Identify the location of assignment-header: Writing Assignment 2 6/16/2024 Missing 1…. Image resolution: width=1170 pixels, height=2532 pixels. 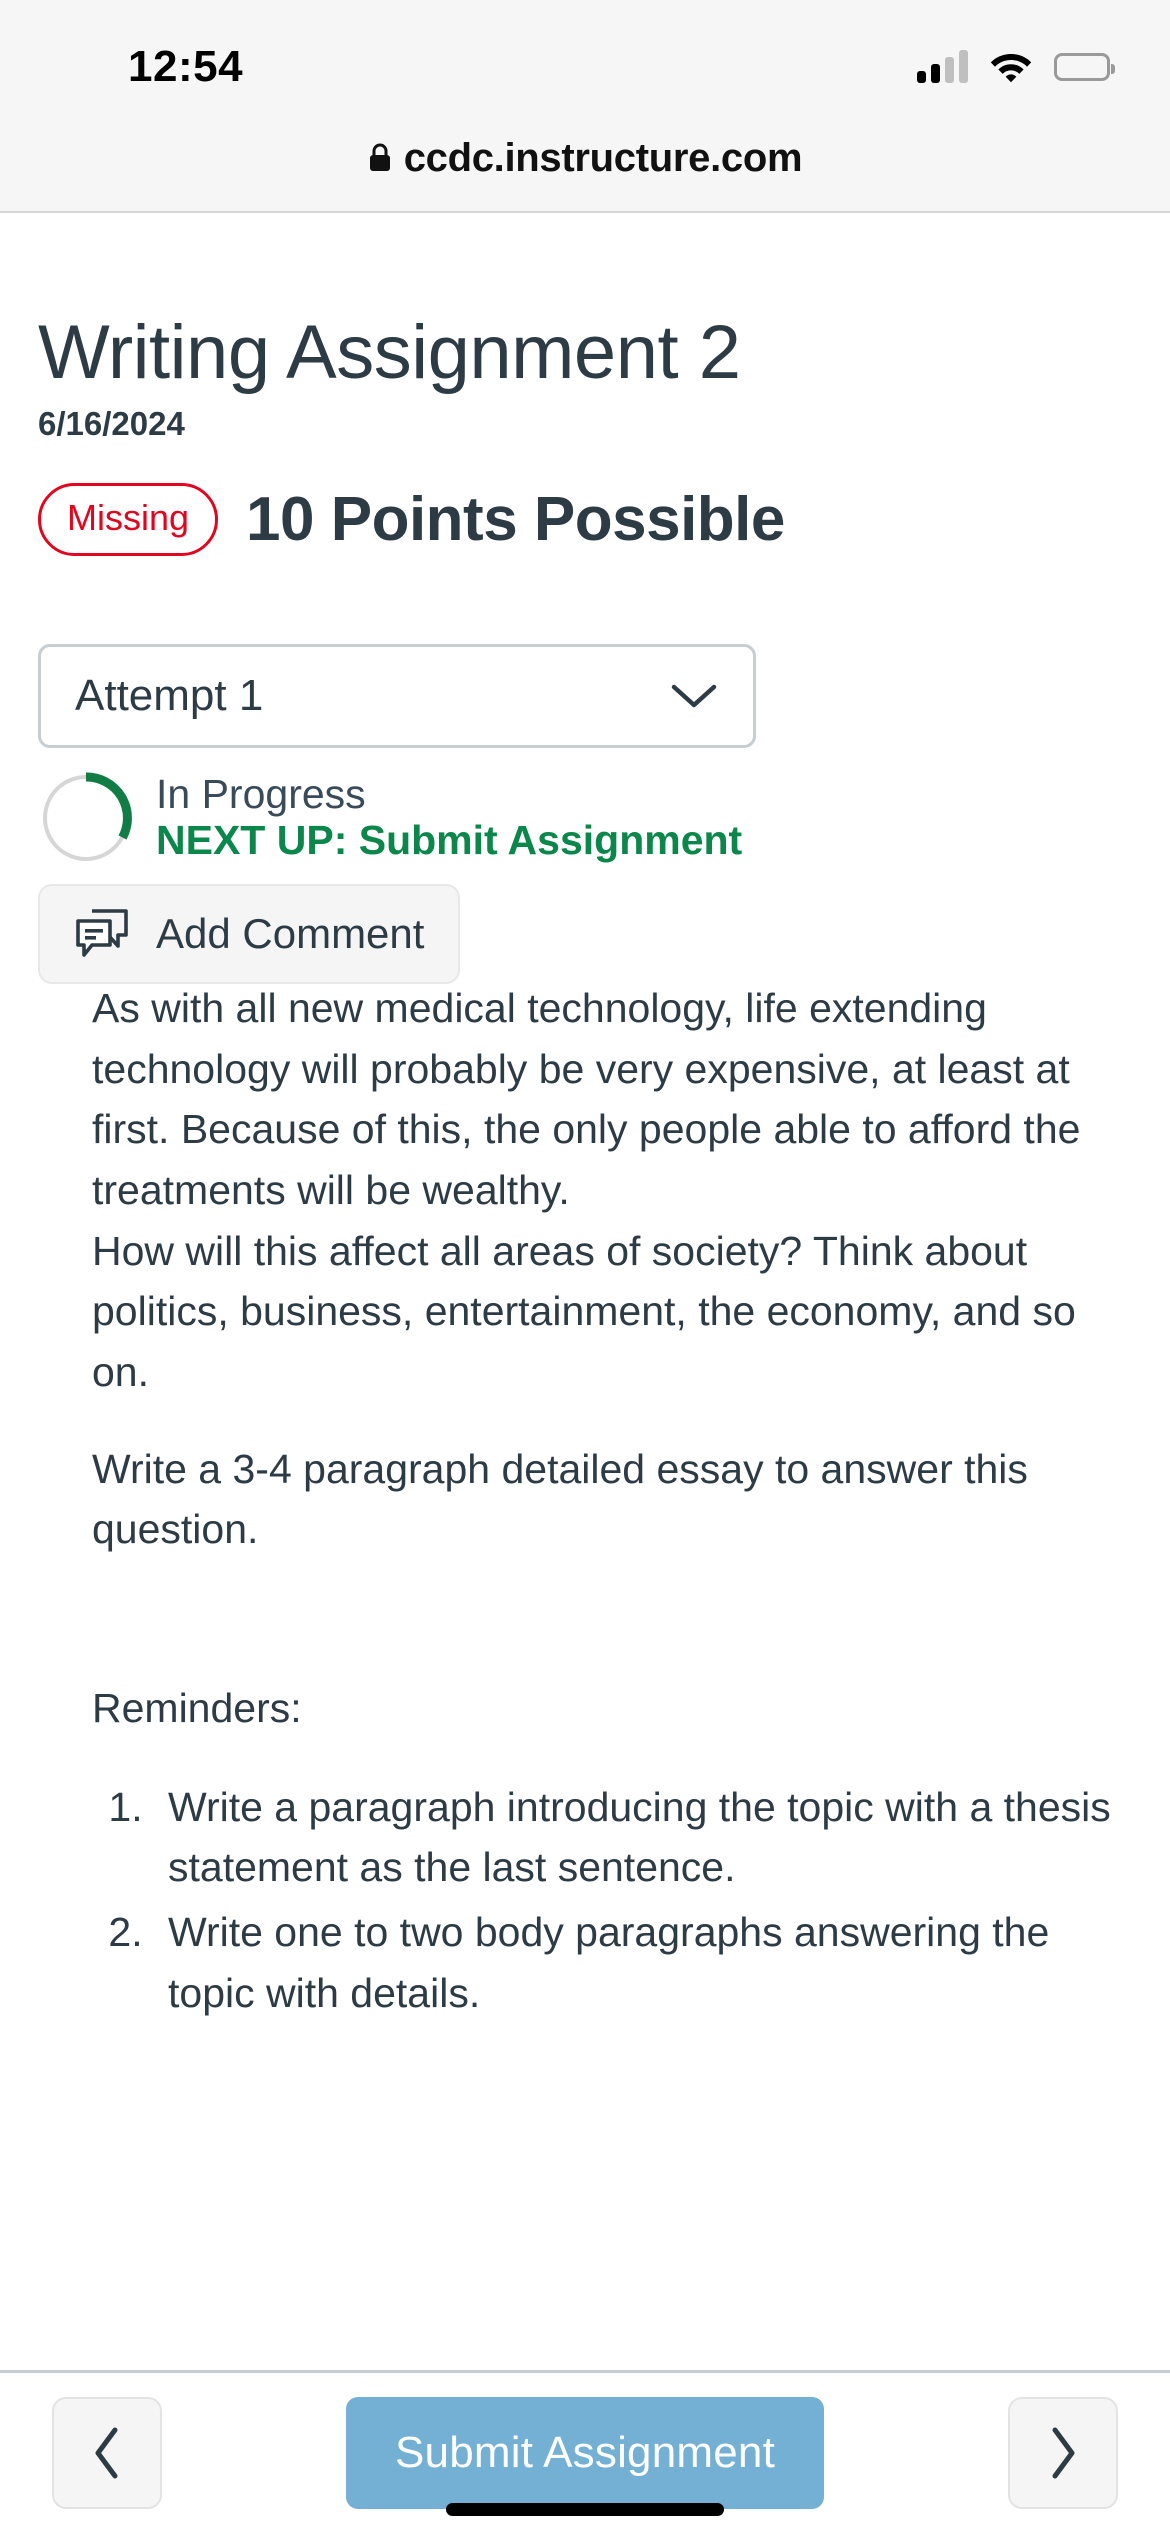
(585, 384).